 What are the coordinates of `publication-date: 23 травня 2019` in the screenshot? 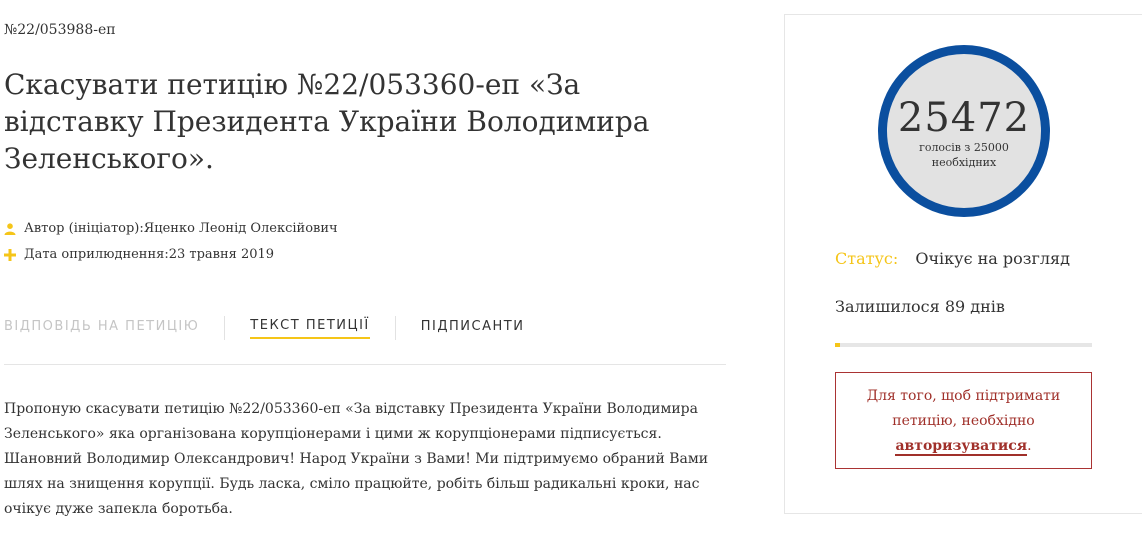 It's located at (221, 254).